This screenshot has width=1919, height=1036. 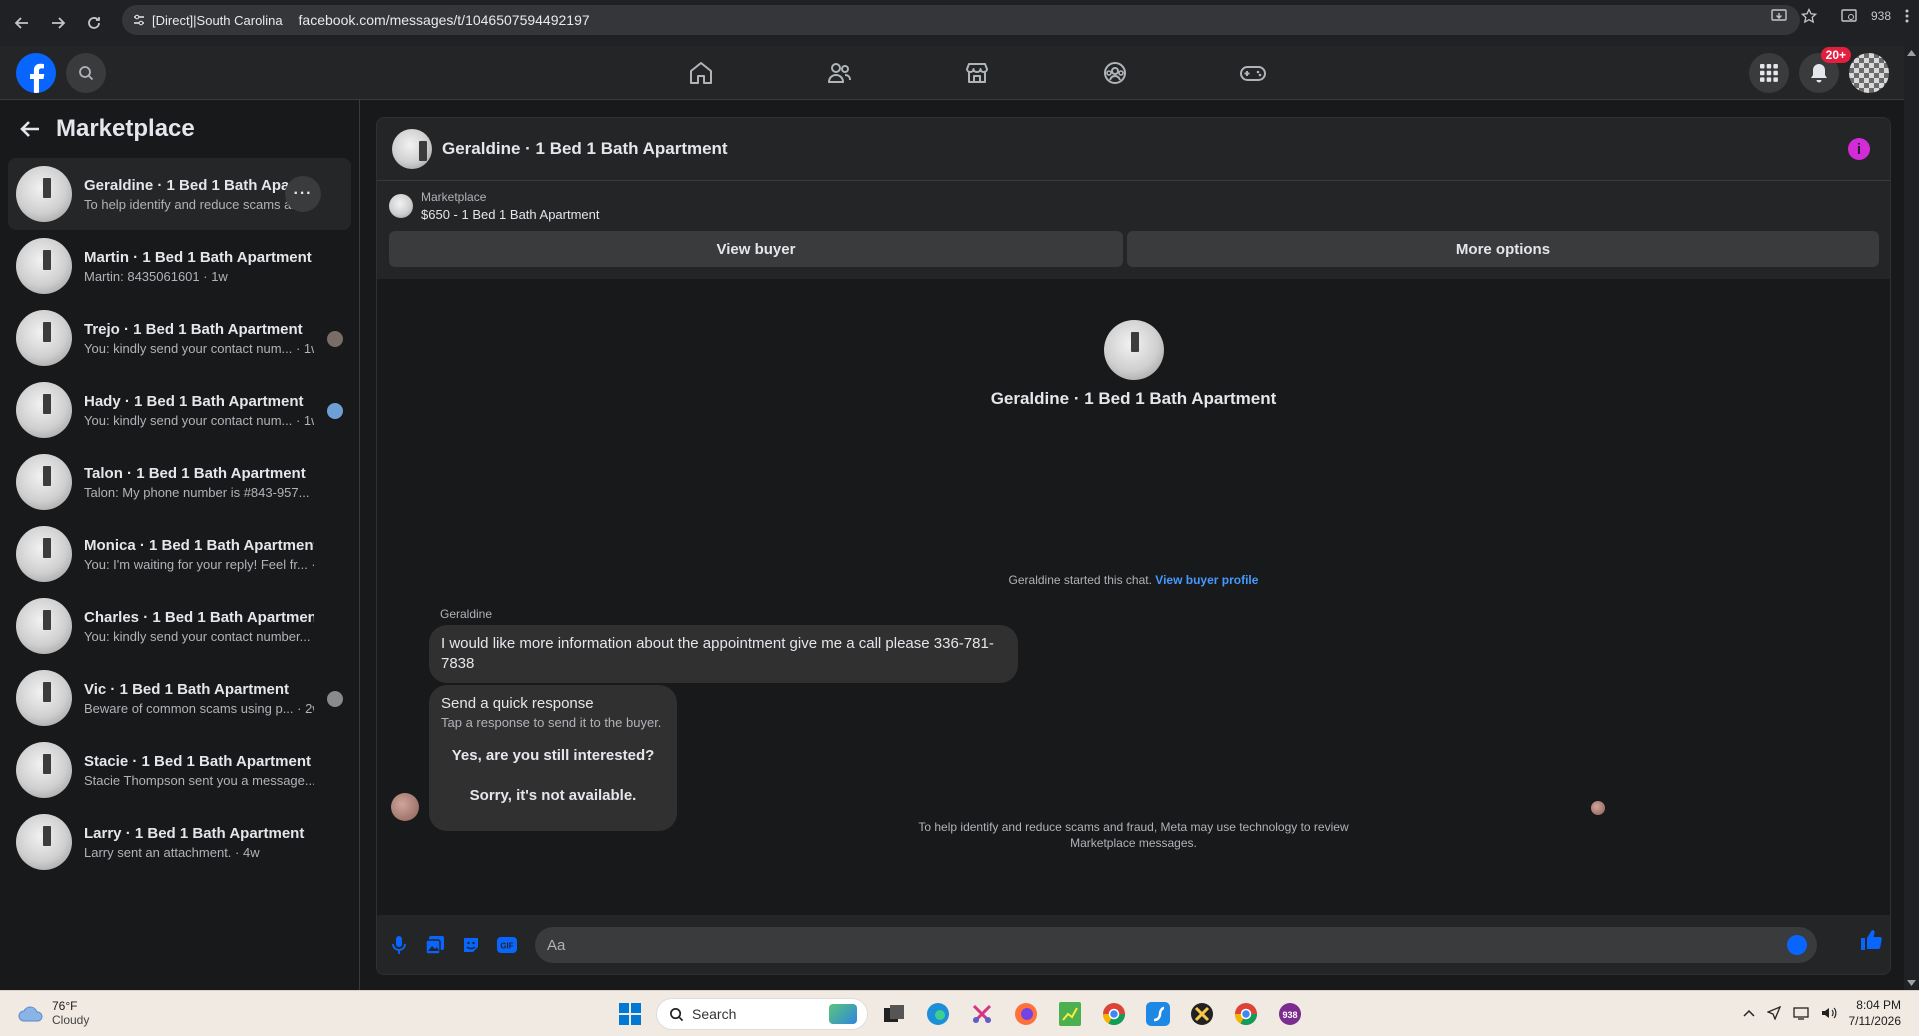 I want to click on apps-menu-icon, so click(x=1769, y=73).